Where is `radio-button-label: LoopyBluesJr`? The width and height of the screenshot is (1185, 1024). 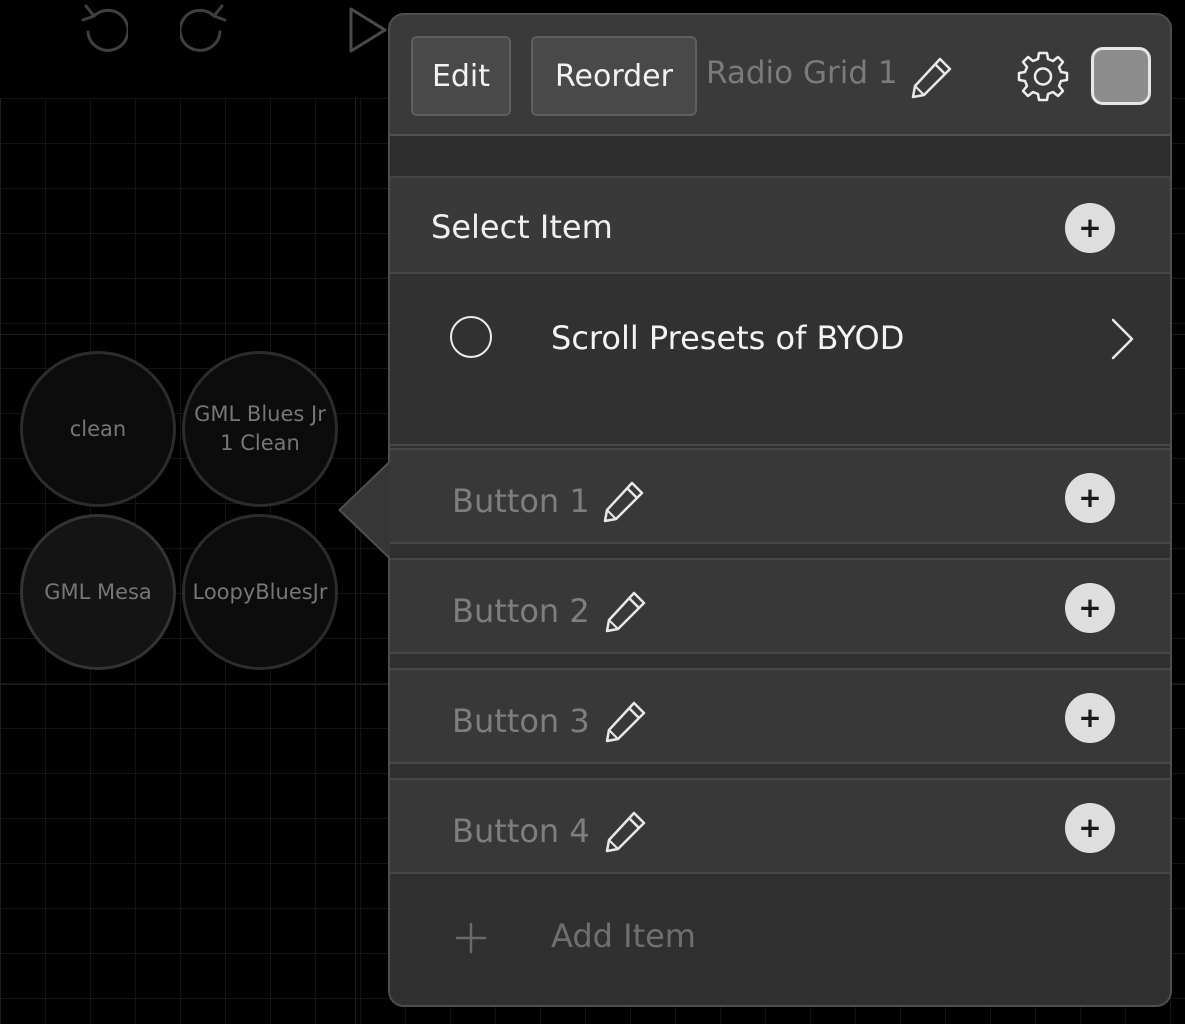
radio-button-label: LoopyBluesJr is located at coordinates (260, 591).